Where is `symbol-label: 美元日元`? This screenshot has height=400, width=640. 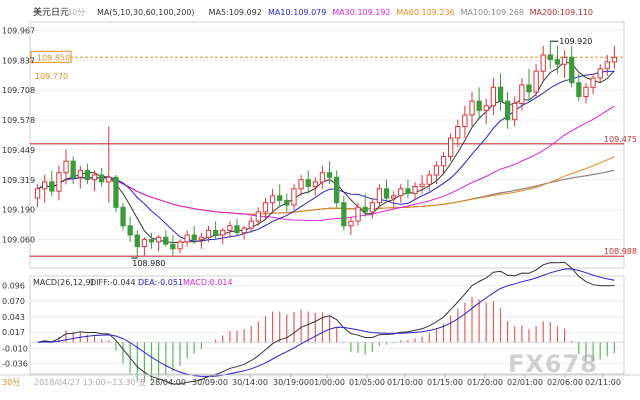
symbol-label: 美元日元 is located at coordinates (51, 12).